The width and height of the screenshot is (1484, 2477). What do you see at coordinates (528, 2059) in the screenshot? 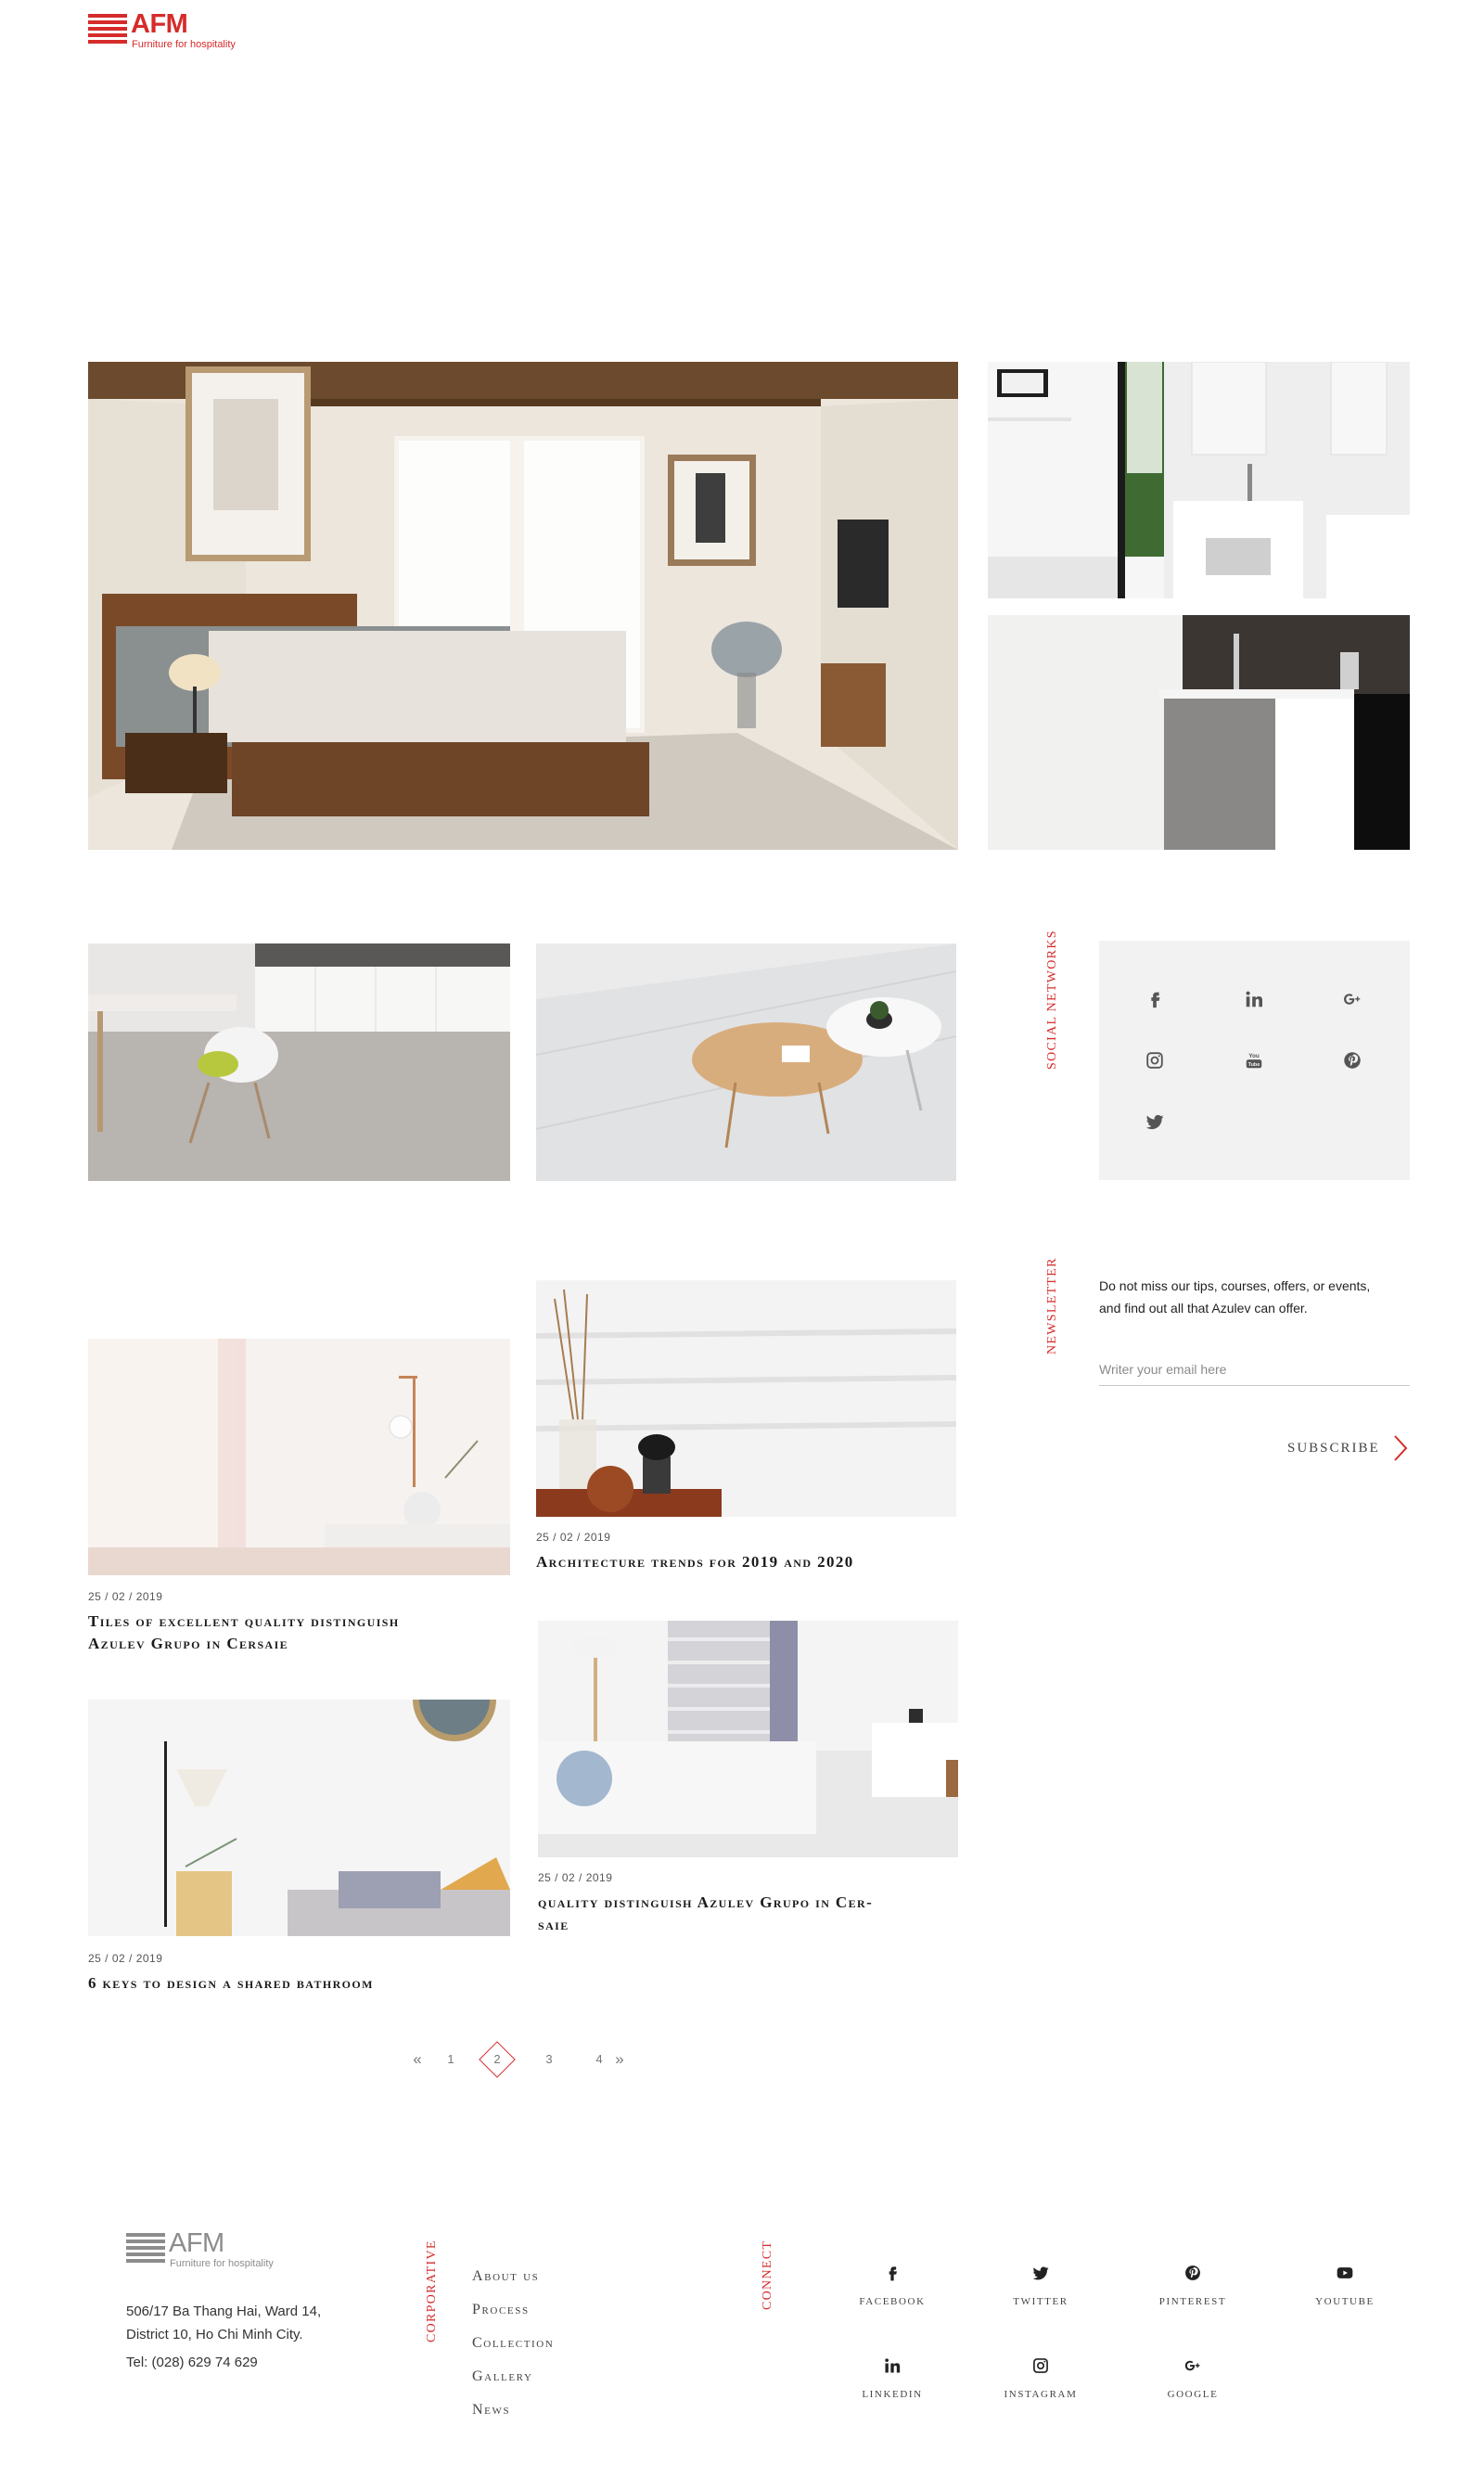
I see `pagination: « 1 2 3 4 »` at bounding box center [528, 2059].